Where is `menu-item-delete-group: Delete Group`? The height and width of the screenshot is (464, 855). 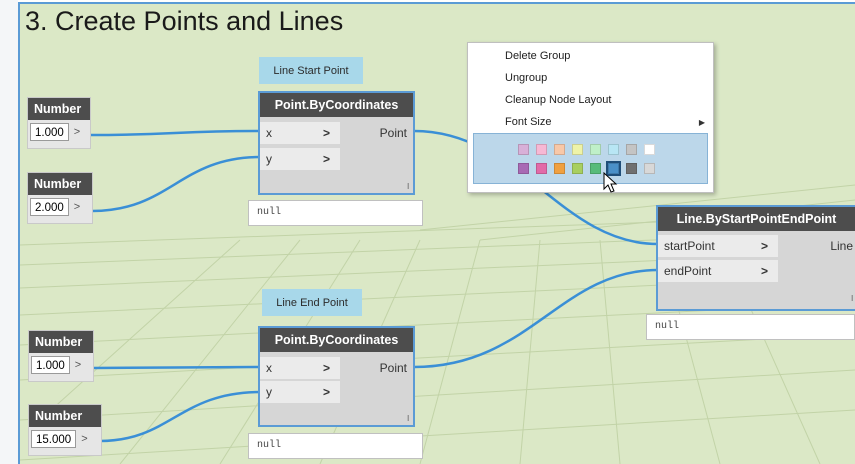 menu-item-delete-group: Delete Group is located at coordinates (537, 56).